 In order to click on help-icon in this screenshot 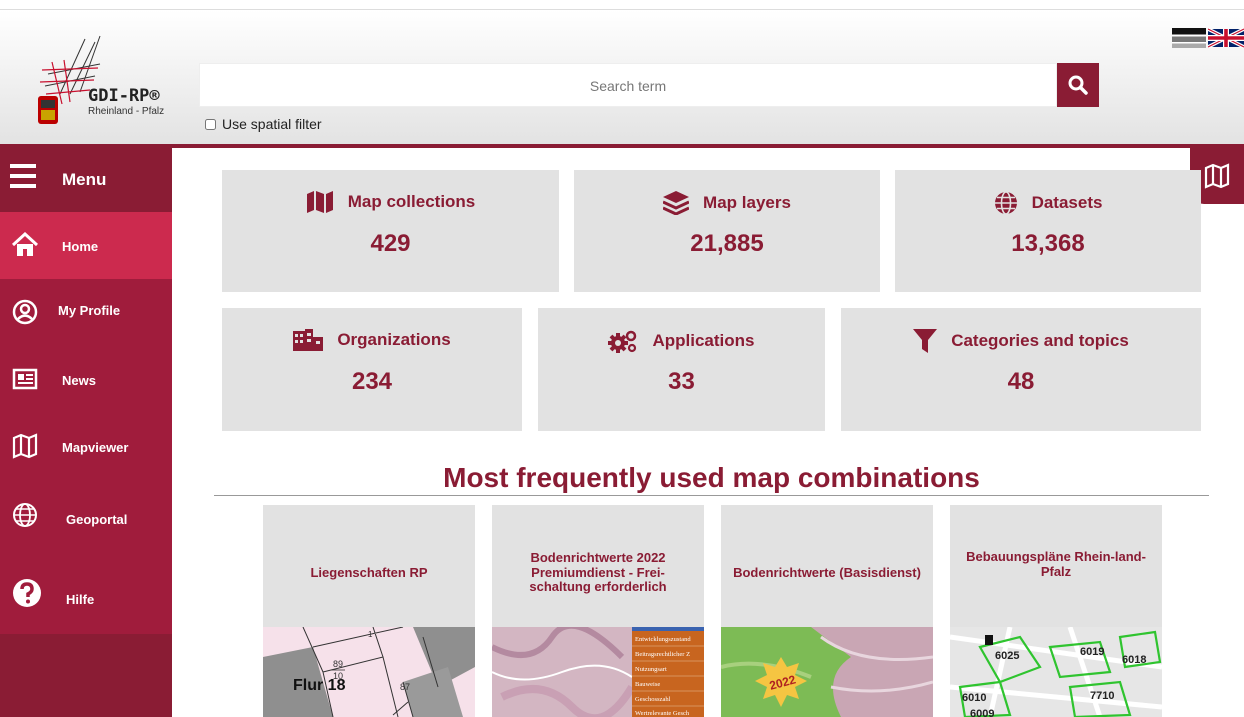, I will do `click(27, 593)`.